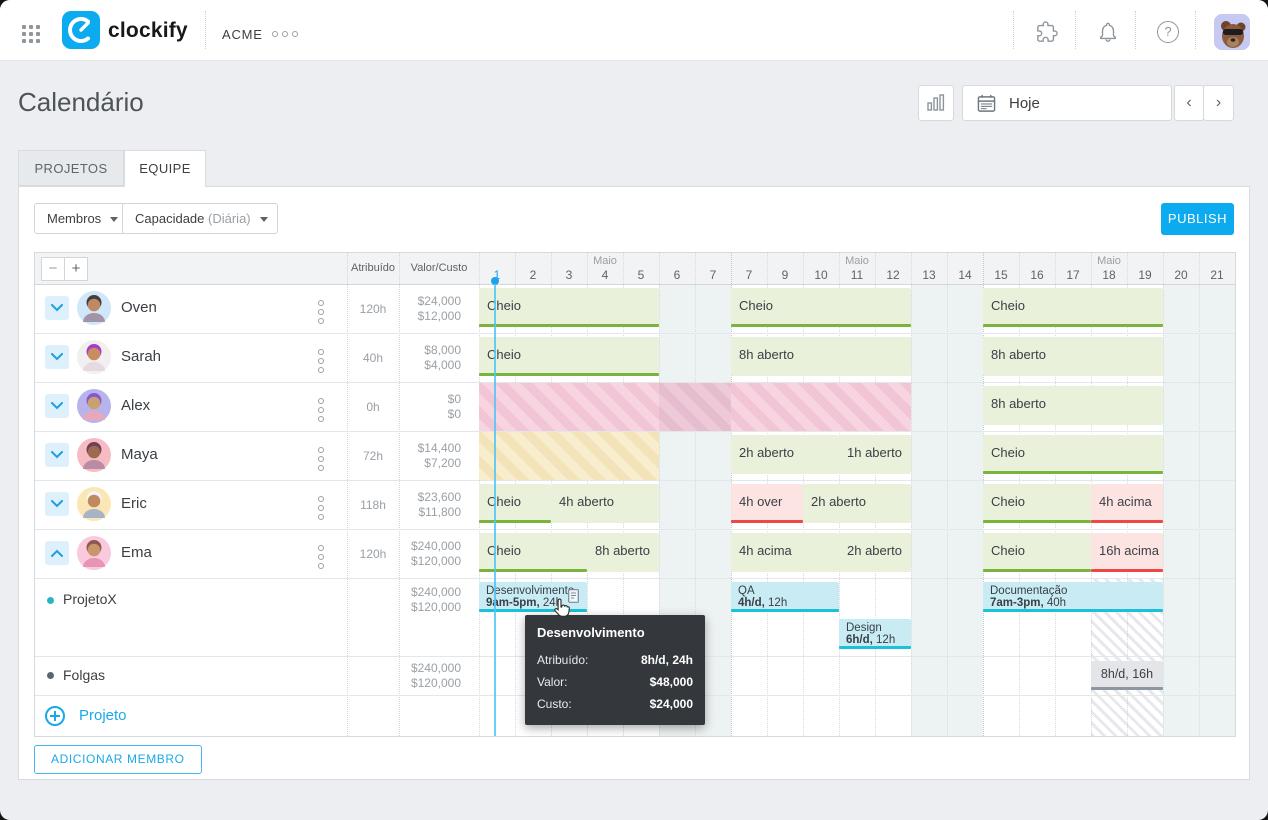 This screenshot has height=820, width=1268. I want to click on capacity-filter: Capacidade (Diária), so click(200, 218).